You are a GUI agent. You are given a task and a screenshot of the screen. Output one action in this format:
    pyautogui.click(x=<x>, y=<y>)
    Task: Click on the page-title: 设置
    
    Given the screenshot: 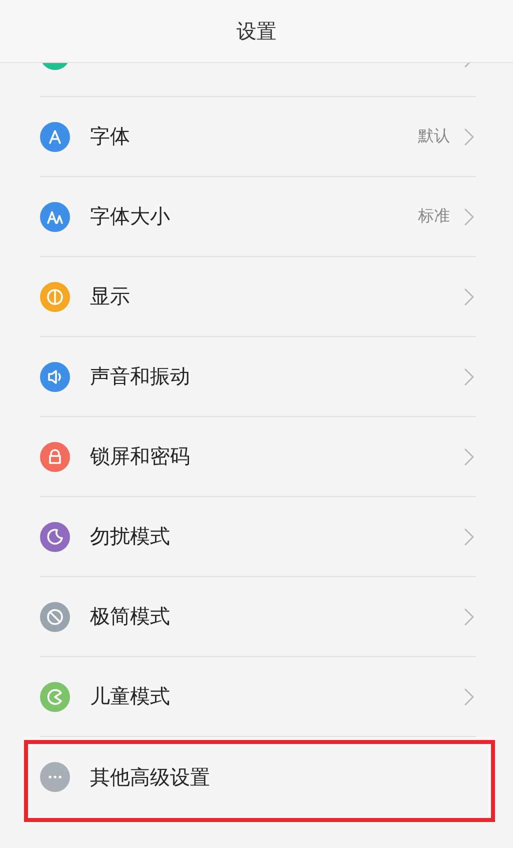 What is the action you would take?
    pyautogui.click(x=256, y=31)
    